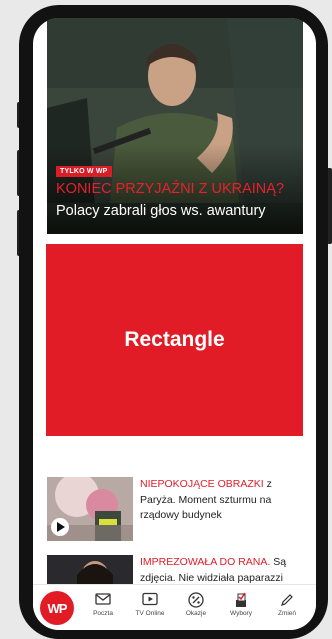 The image size is (332, 639). What do you see at coordinates (90, 509) in the screenshot?
I see `article-thumbnail` at bounding box center [90, 509].